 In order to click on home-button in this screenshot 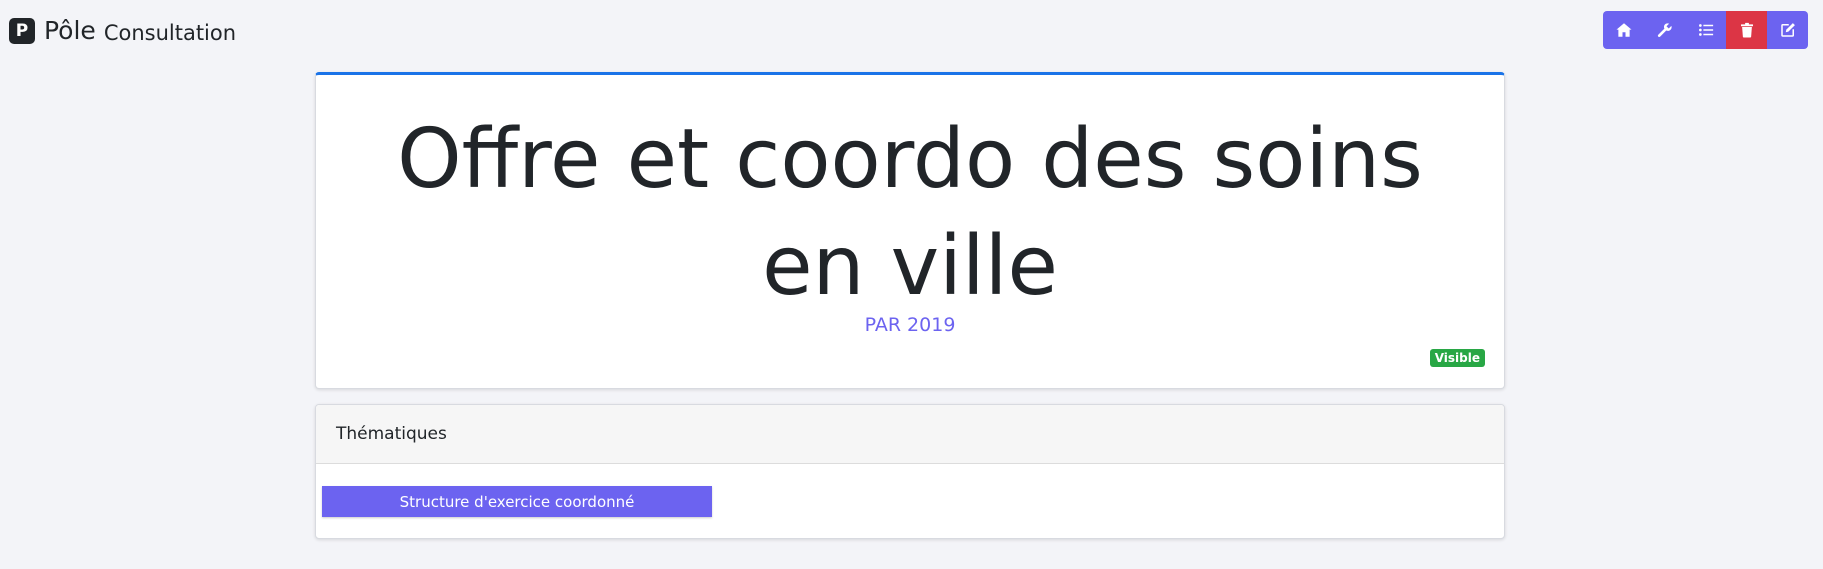, I will do `click(1623, 30)`.